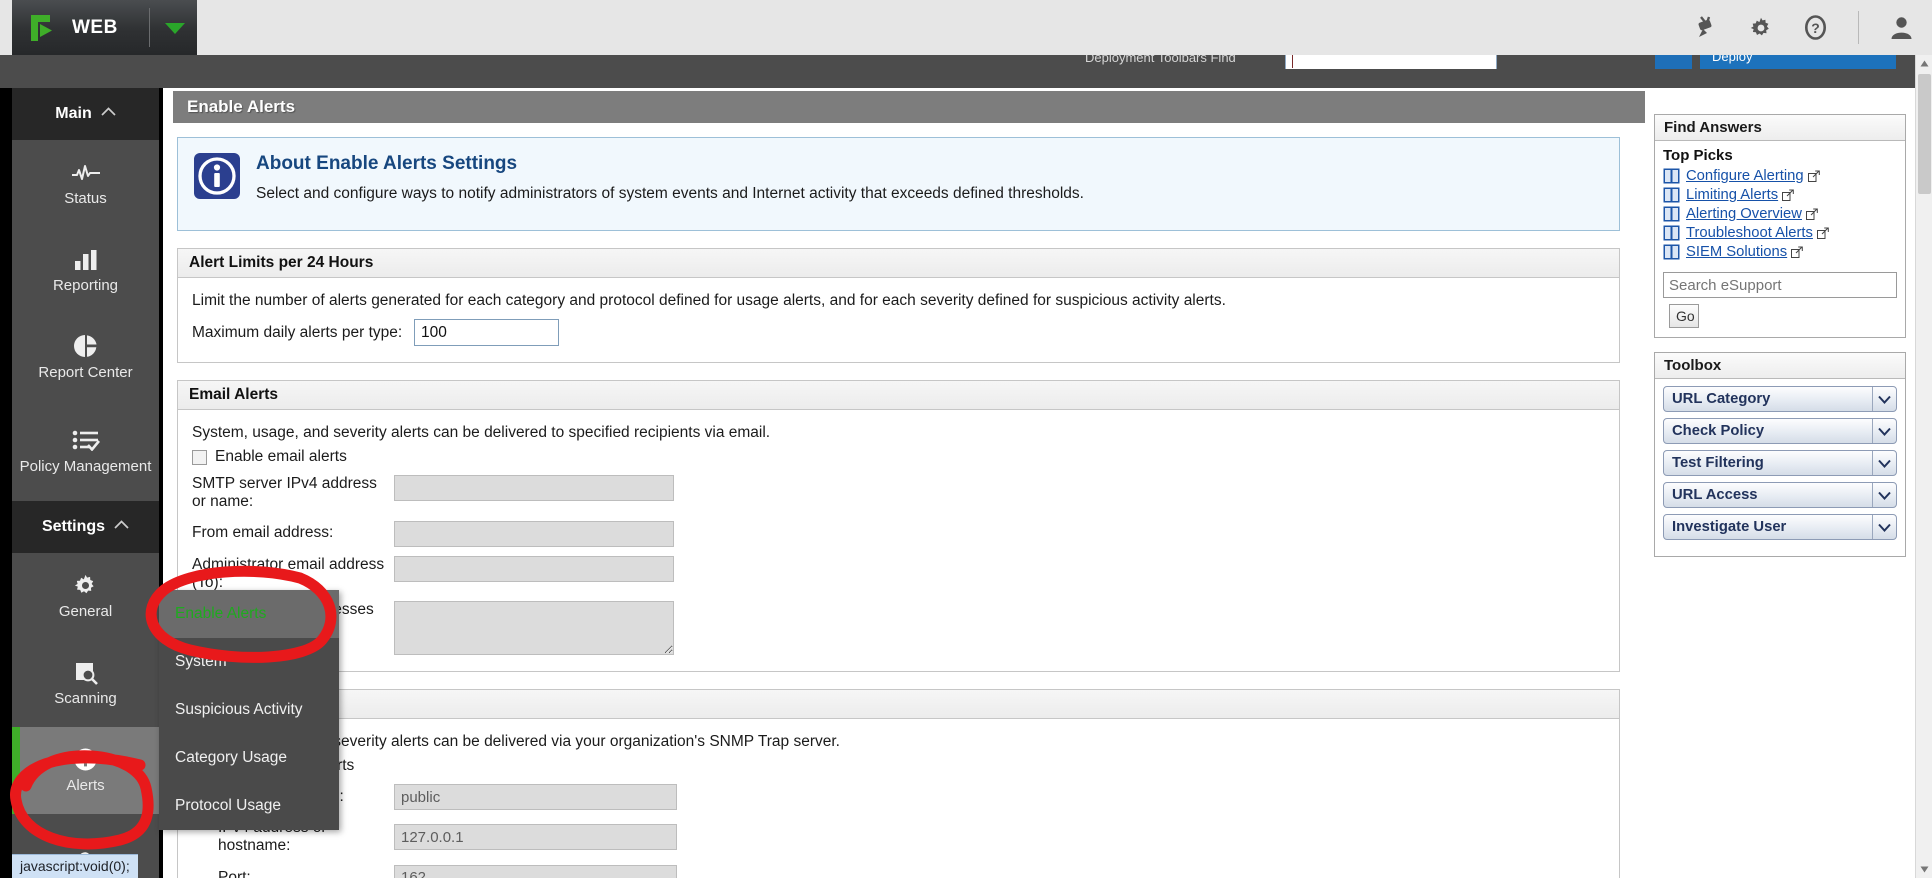 This screenshot has height=878, width=1932. What do you see at coordinates (263, 533) in the screenshot?
I see `from-email-label: From email address:` at bounding box center [263, 533].